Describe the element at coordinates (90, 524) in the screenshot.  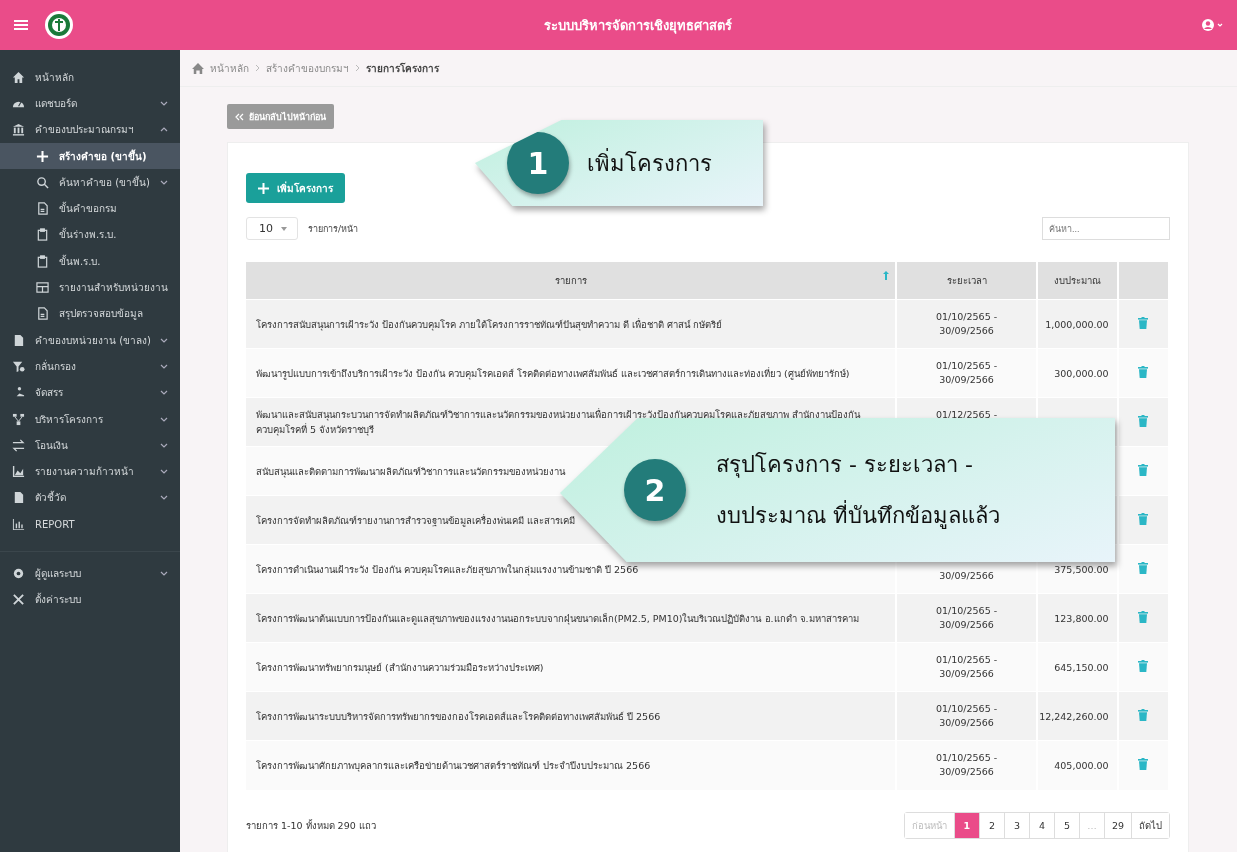
I see `sidebar-item: REPORT` at that location.